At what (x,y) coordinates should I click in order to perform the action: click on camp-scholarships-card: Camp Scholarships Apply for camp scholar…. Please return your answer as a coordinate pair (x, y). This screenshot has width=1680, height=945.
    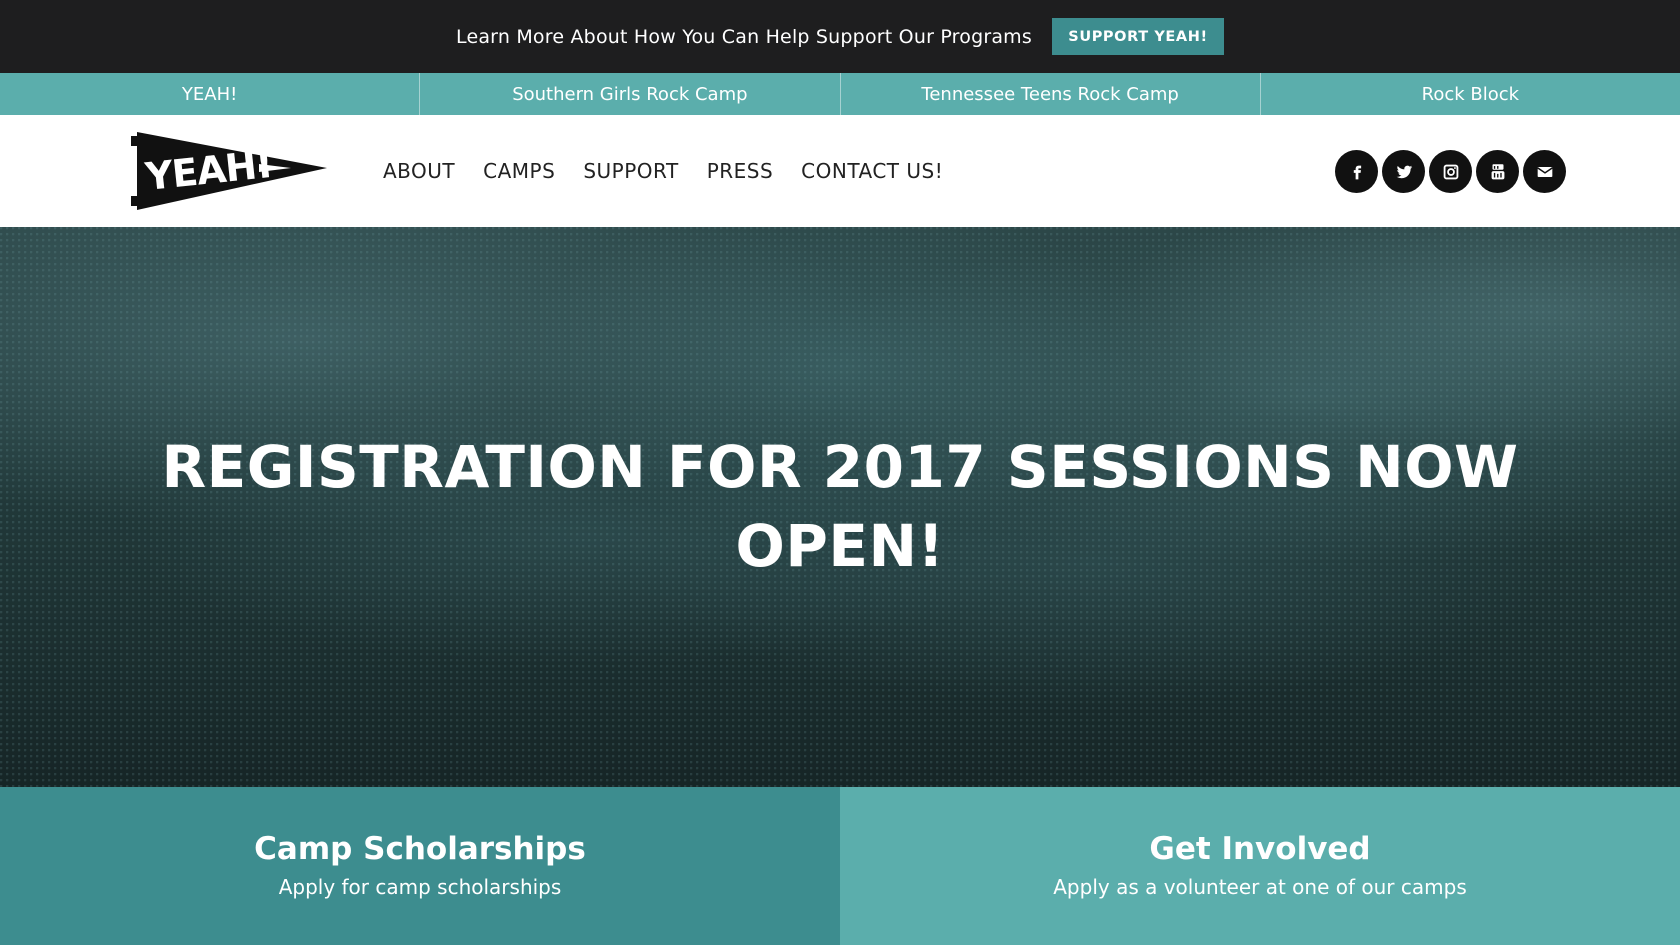
    Looking at the image, I should click on (420, 866).